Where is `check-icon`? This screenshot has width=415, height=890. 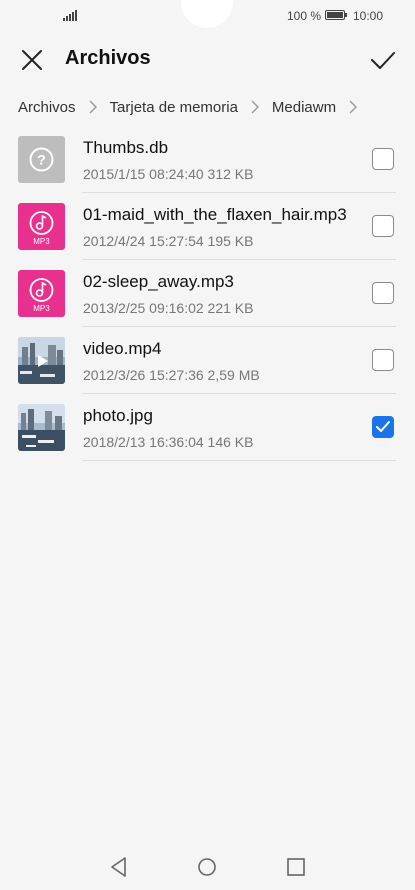
check-icon is located at coordinates (383, 426).